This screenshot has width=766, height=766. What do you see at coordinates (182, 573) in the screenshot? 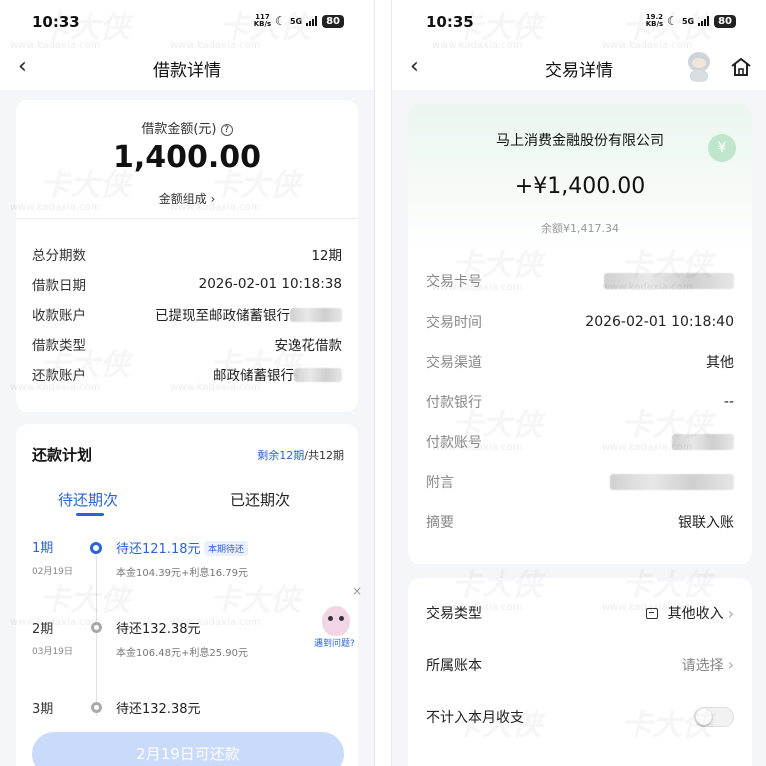
I see `principal-interest: 本金104.39元+利息16.79元` at bounding box center [182, 573].